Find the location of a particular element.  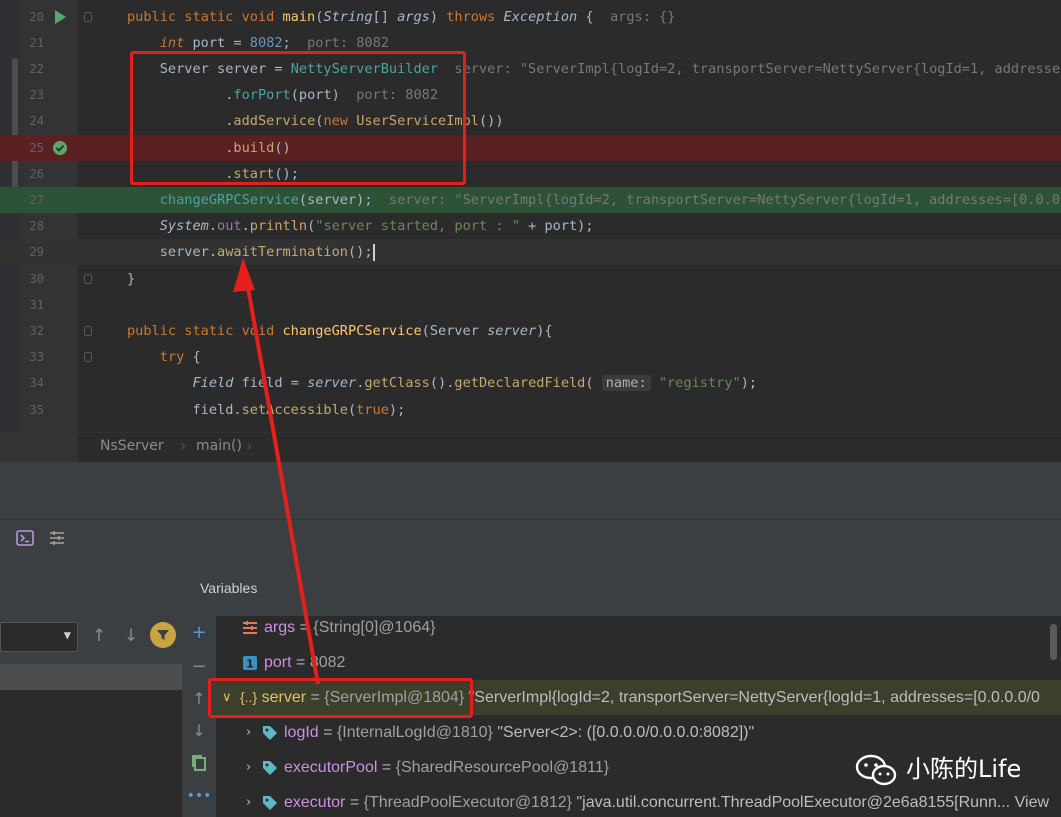

arrow-up-icon: ↑ is located at coordinates (99, 636).